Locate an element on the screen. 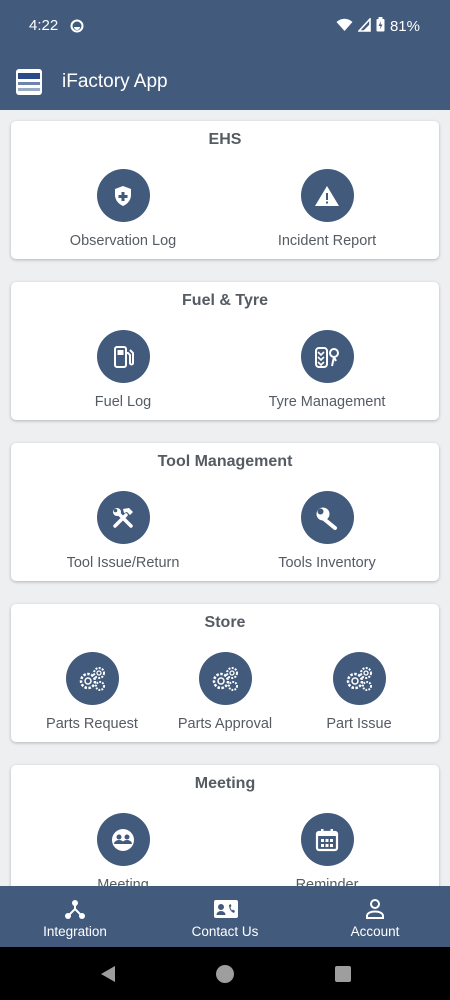  item-label: Fuel Log is located at coordinates (123, 402).